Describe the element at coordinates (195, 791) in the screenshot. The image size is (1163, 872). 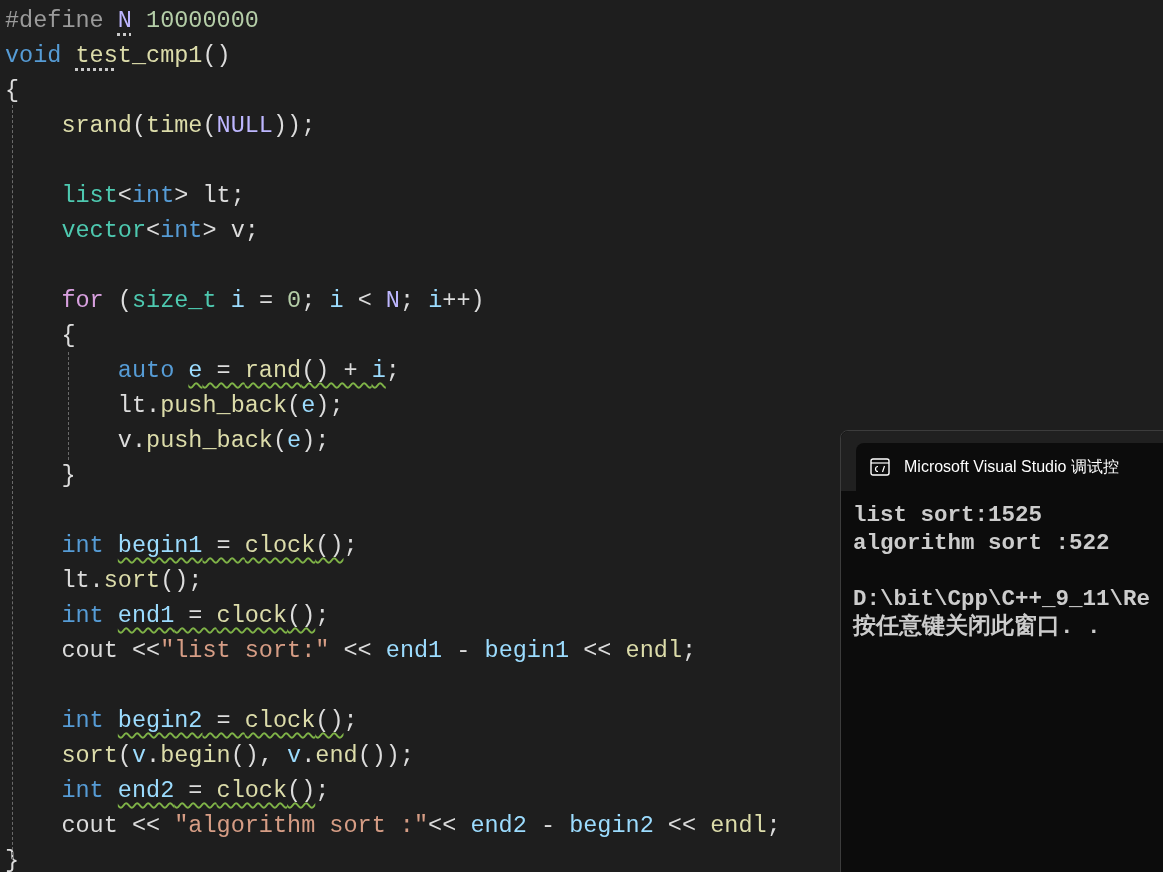
I see `code-line: int end2 = clock();` at that location.